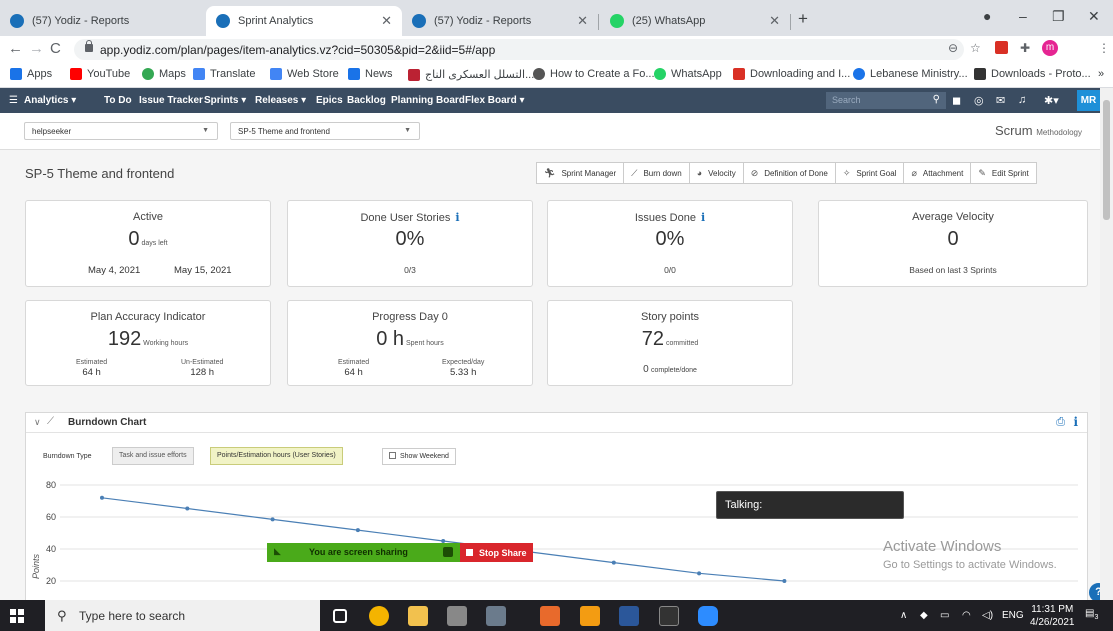 Image resolution: width=1113 pixels, height=631 pixels. I want to click on notifications-icon: ▤3, so click(1091, 614).